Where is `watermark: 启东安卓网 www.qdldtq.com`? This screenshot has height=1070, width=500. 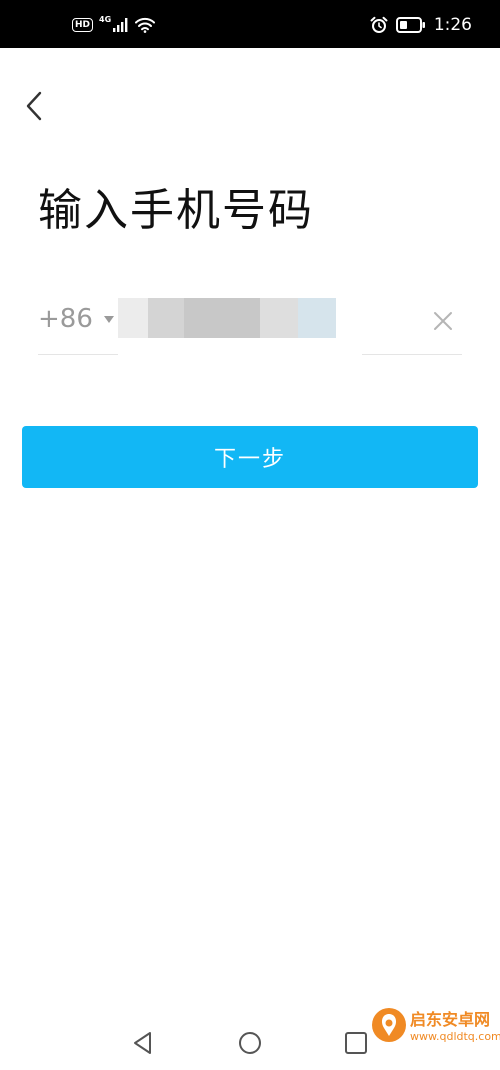 watermark: 启东安卓网 www.qdldtq.com is located at coordinates (435, 1033).